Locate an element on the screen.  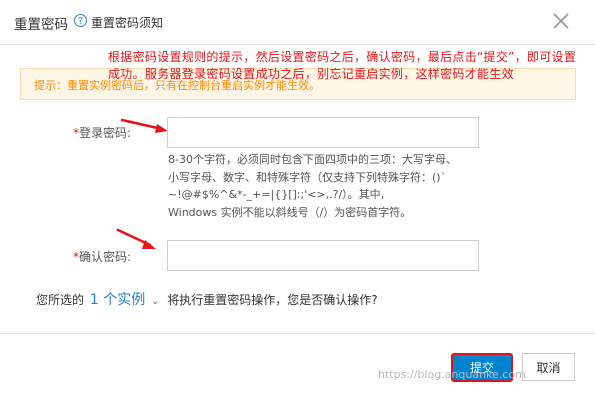
help-link: 重置密码须知 is located at coordinates (127, 22).